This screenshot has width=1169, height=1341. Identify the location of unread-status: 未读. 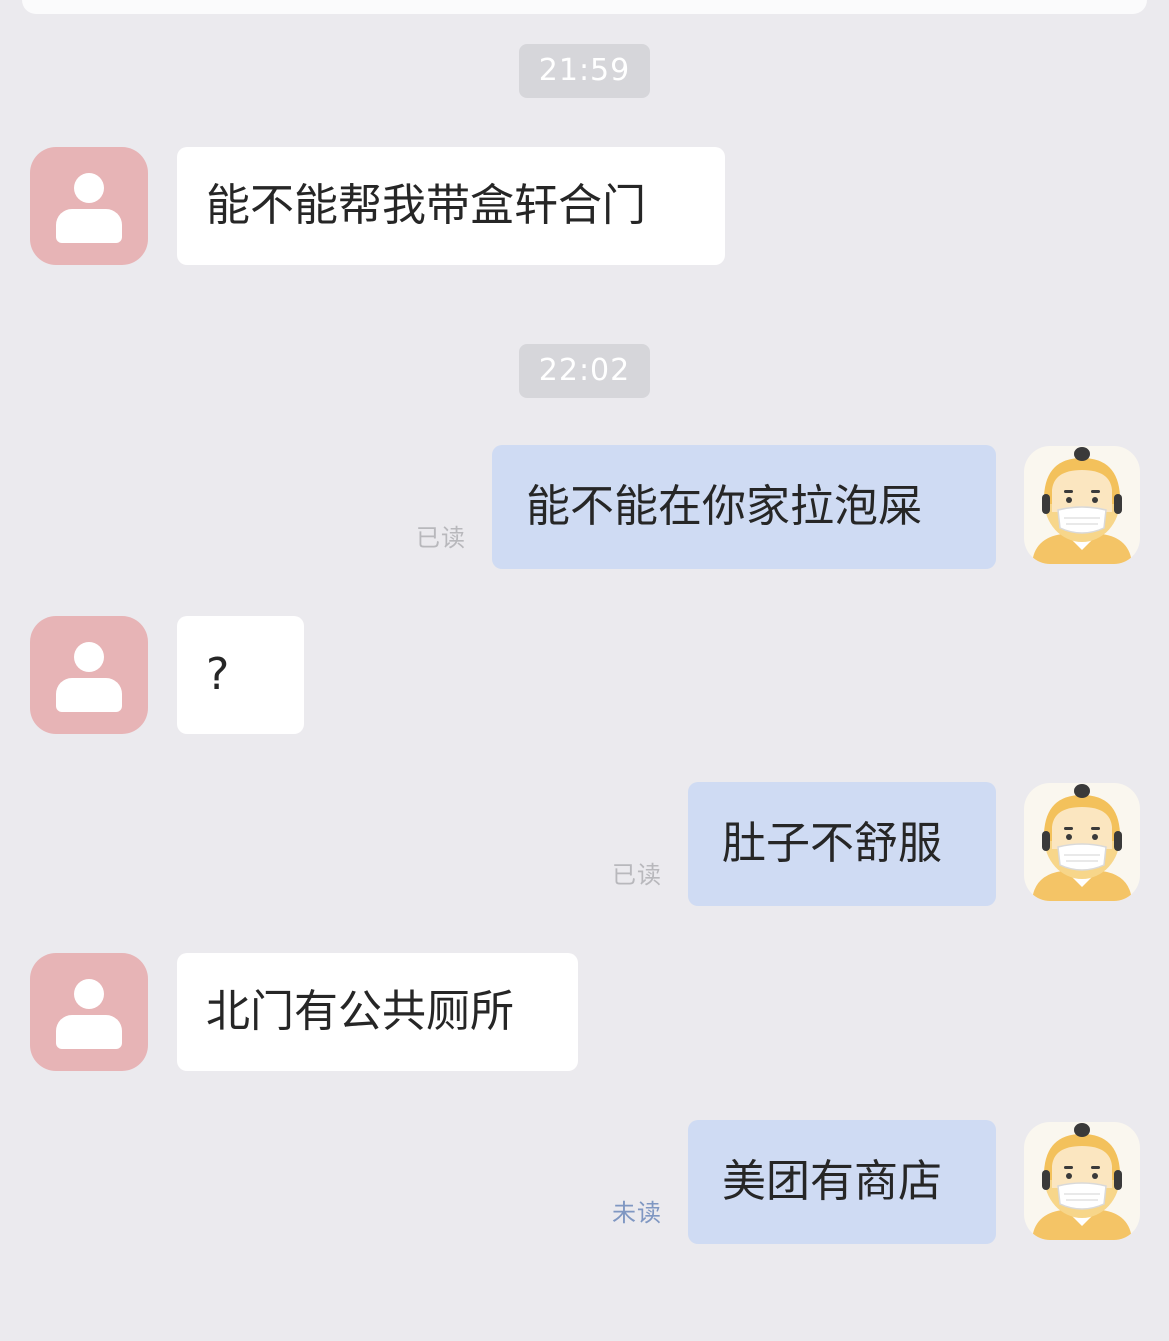
(637, 1213).